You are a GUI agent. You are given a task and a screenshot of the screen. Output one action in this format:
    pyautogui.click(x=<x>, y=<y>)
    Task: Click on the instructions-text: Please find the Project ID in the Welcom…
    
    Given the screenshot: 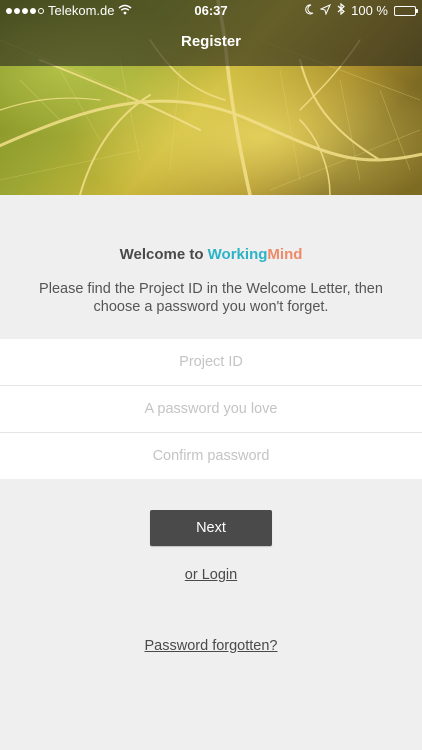 What is the action you would take?
    pyautogui.click(x=211, y=298)
    